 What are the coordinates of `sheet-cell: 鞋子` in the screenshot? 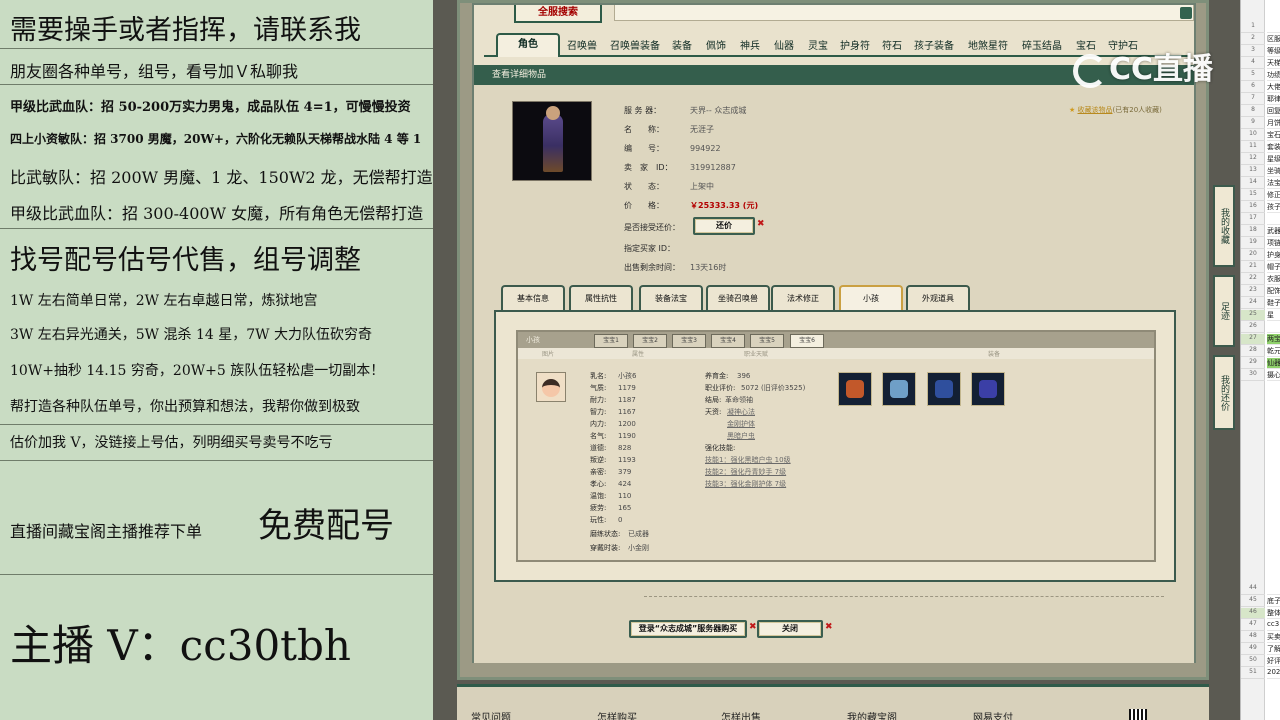 It's located at (1273, 303).